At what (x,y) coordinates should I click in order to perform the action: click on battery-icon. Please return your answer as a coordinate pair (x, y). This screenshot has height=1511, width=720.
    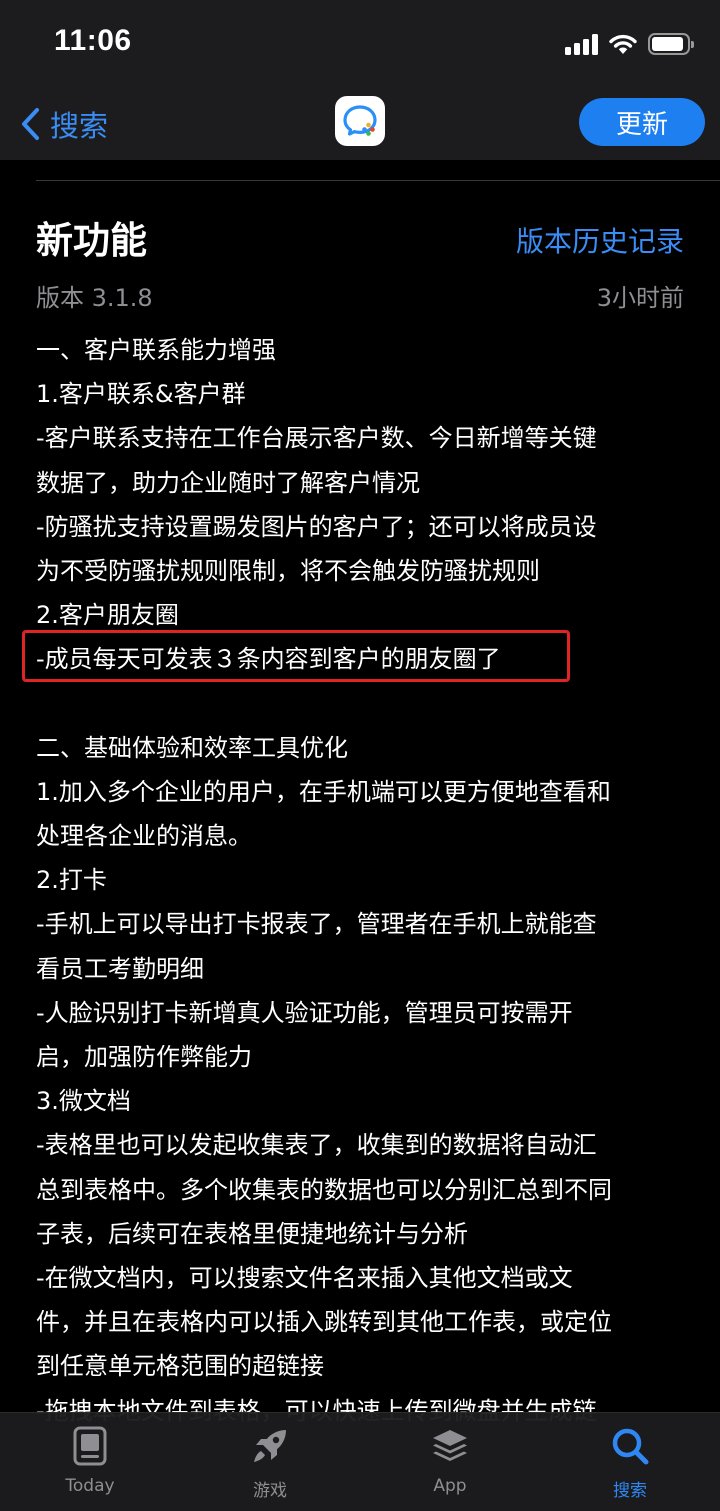
    Looking at the image, I should click on (671, 44).